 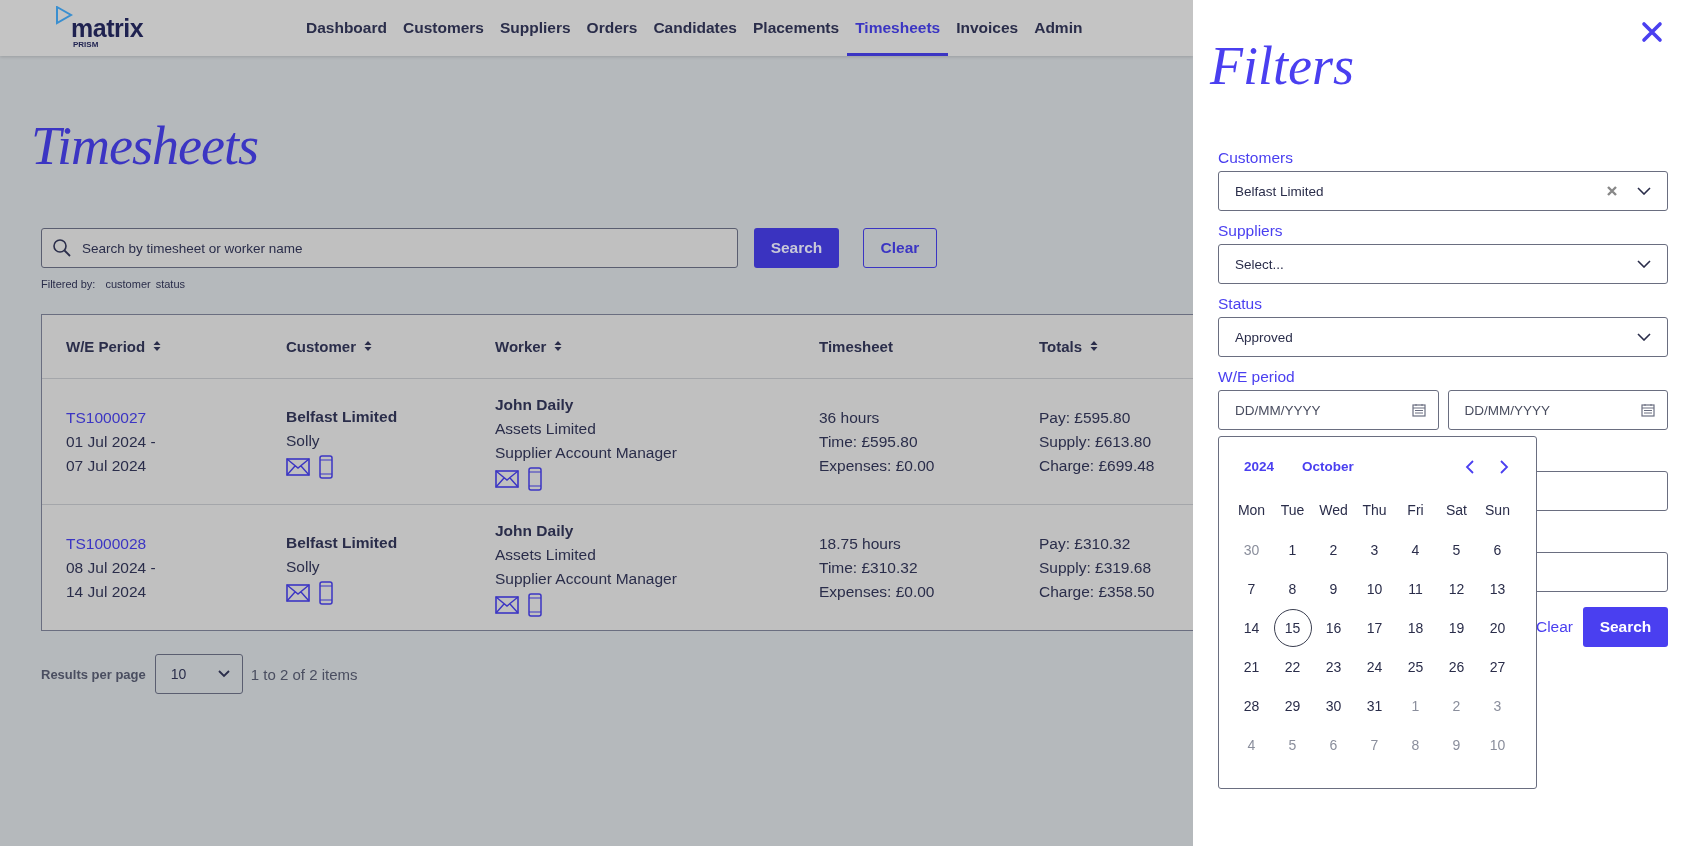 I want to click on total-amount: Pay: £595.80, so click(x=1085, y=417).